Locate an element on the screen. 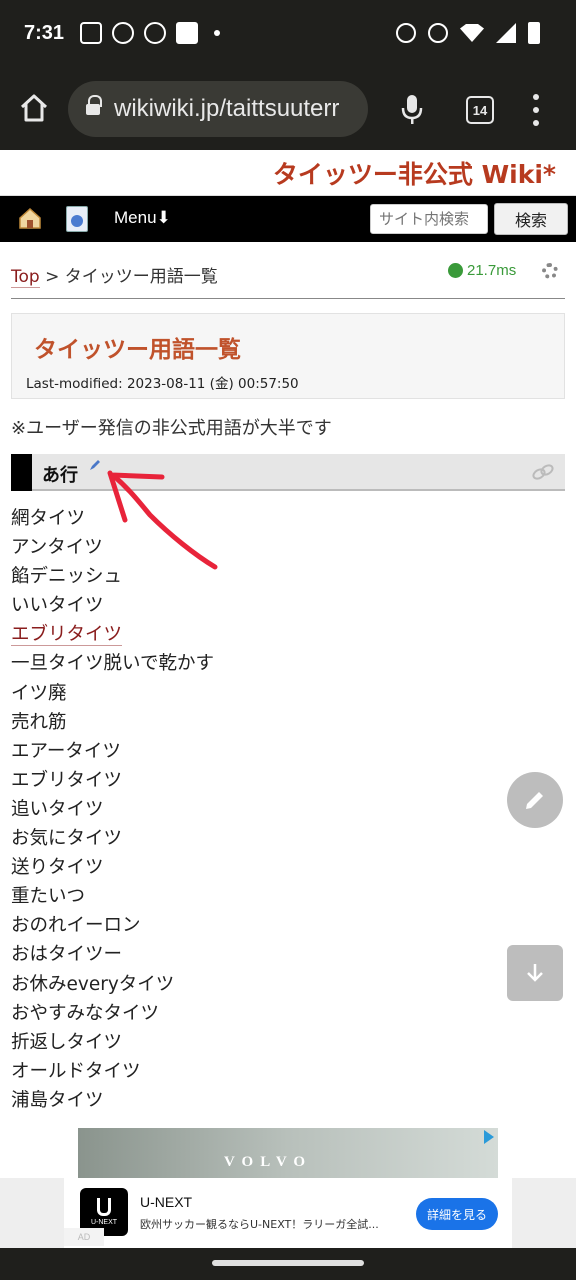 The height and width of the screenshot is (1280, 576). search-button: 検索 is located at coordinates (531, 219).